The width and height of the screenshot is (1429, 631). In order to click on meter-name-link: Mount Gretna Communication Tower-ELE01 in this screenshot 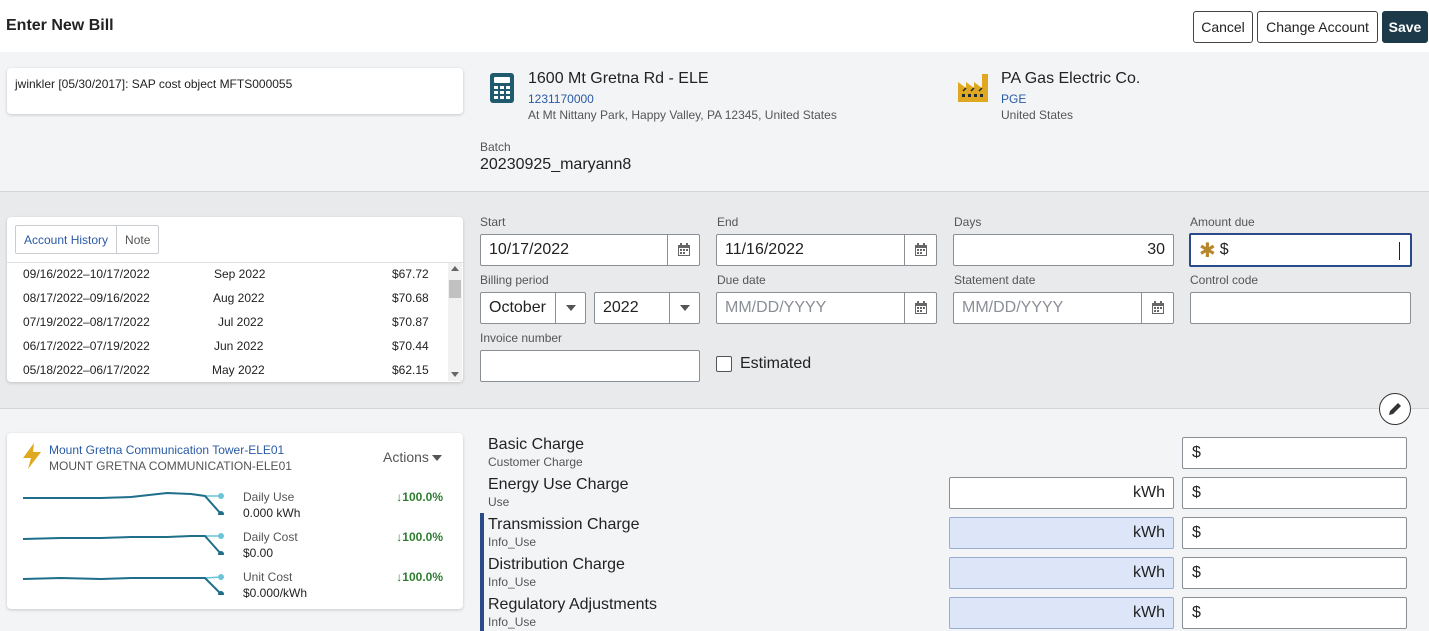, I will do `click(166, 450)`.